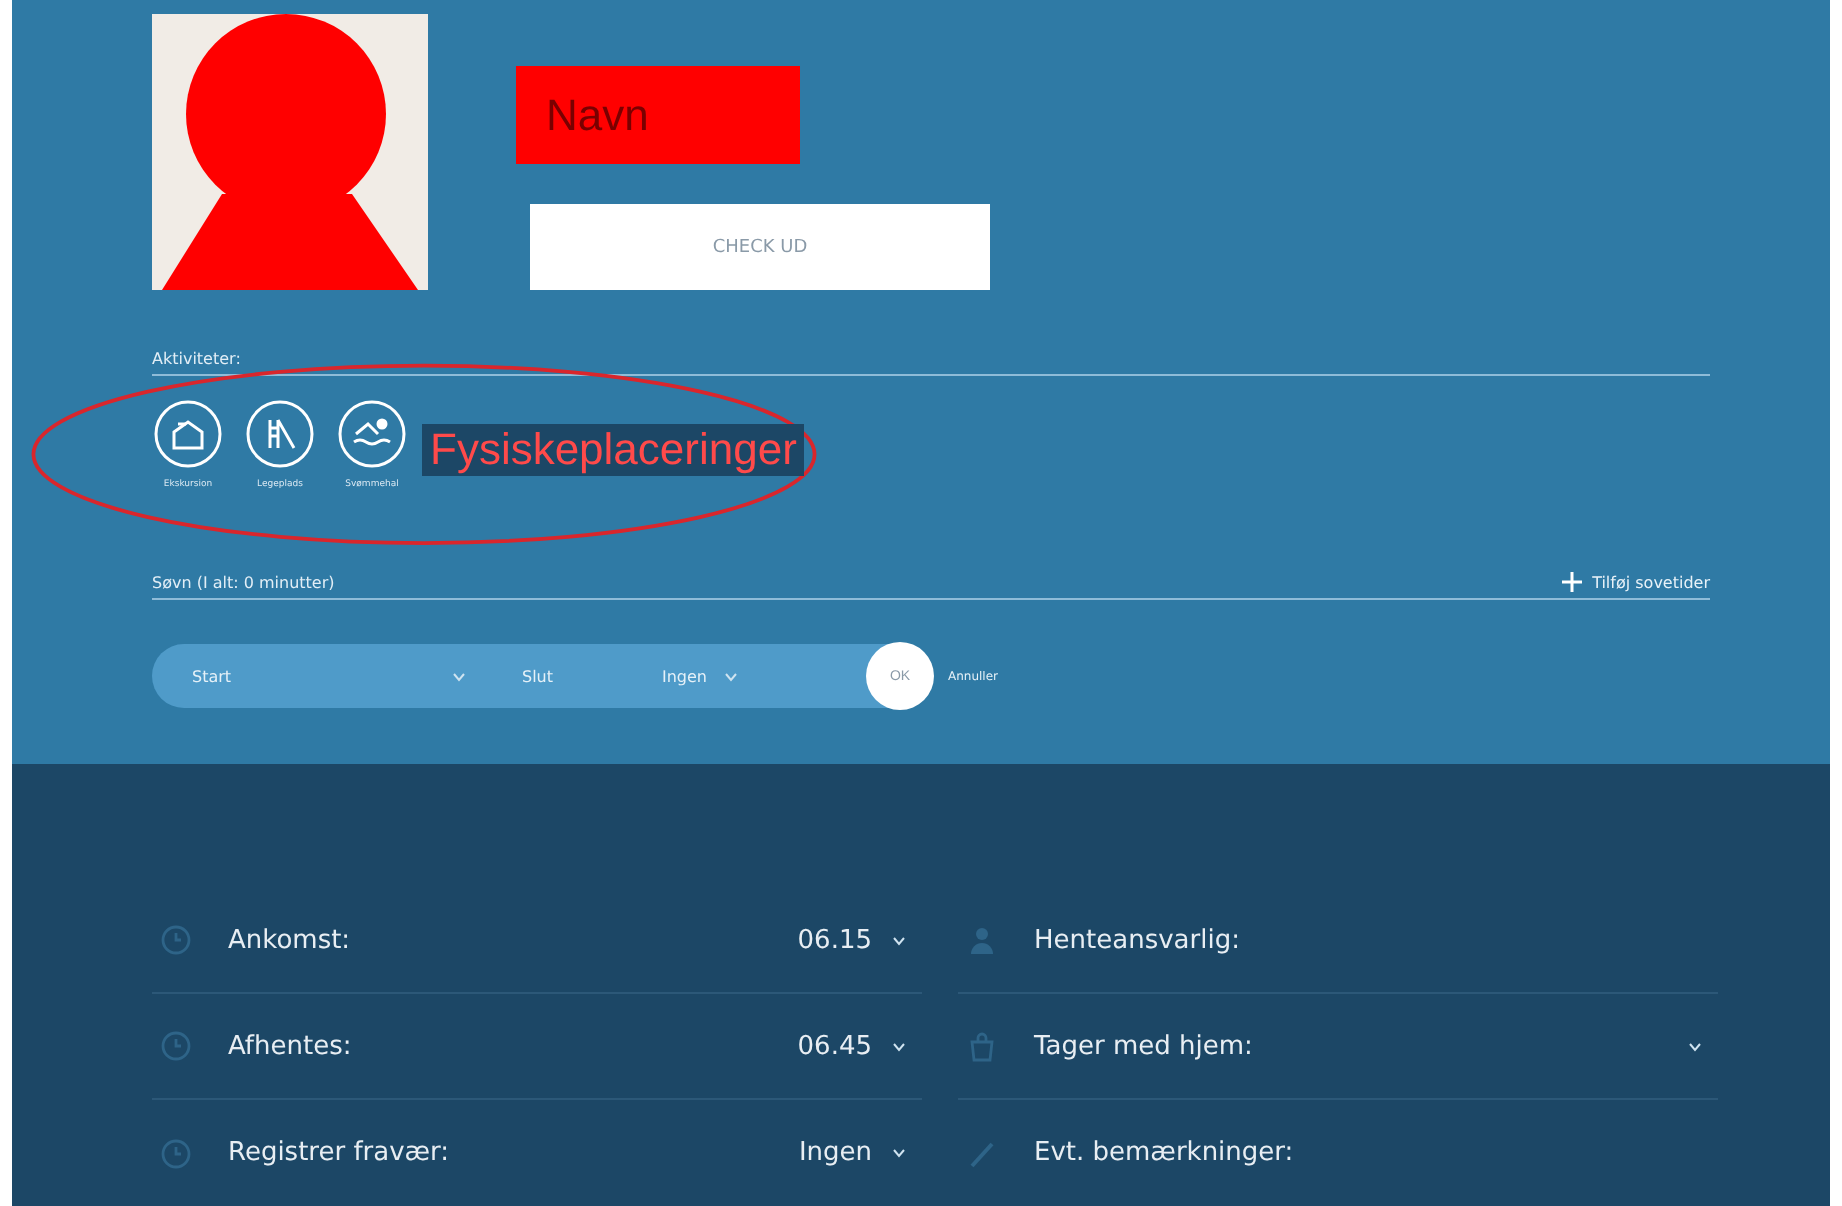  What do you see at coordinates (982, 1046) in the screenshot?
I see `bag-icon` at bounding box center [982, 1046].